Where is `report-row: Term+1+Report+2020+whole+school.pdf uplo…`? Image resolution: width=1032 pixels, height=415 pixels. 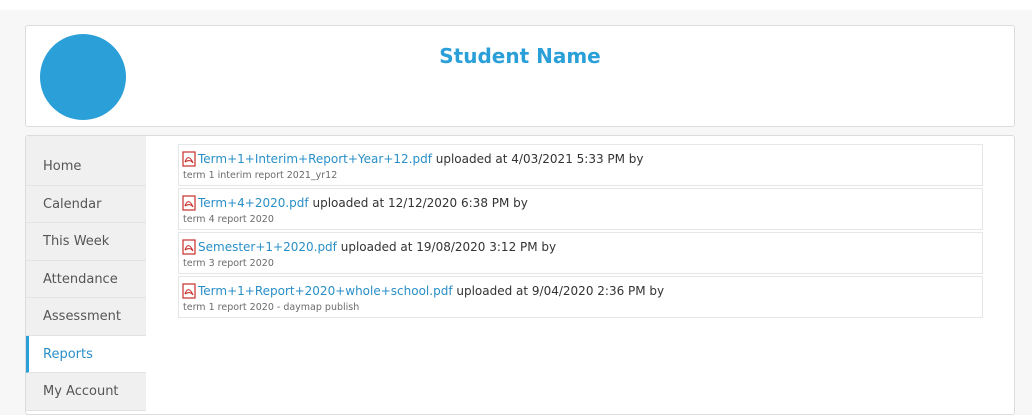
report-row: Term+1+Report+2020+whole+school.pdf uplo… is located at coordinates (580, 297).